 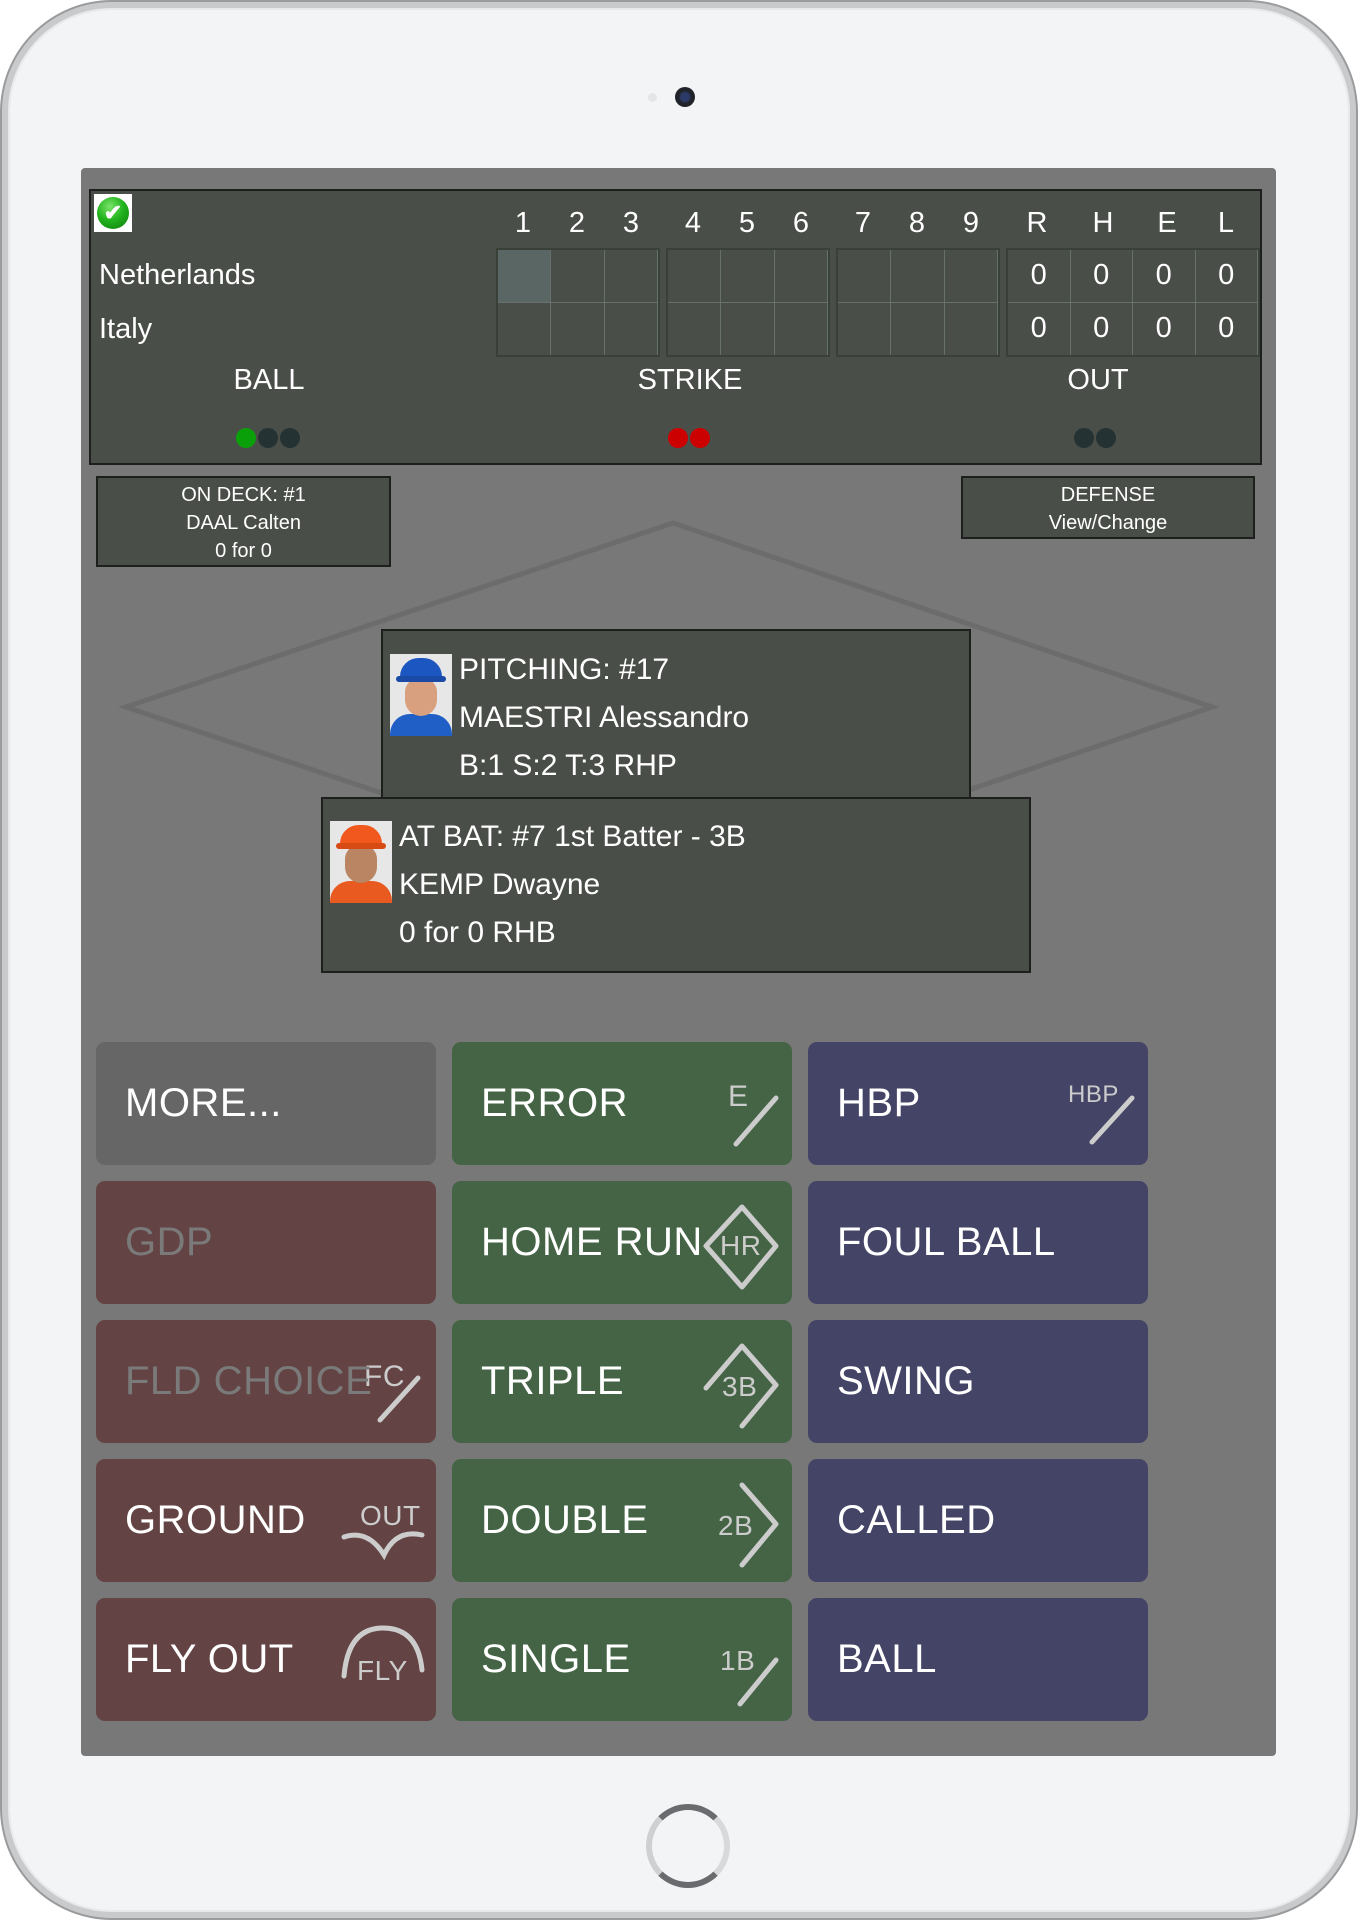 What do you see at coordinates (564, 669) in the screenshot?
I see `pitcher-number: PITCHING: #17` at bounding box center [564, 669].